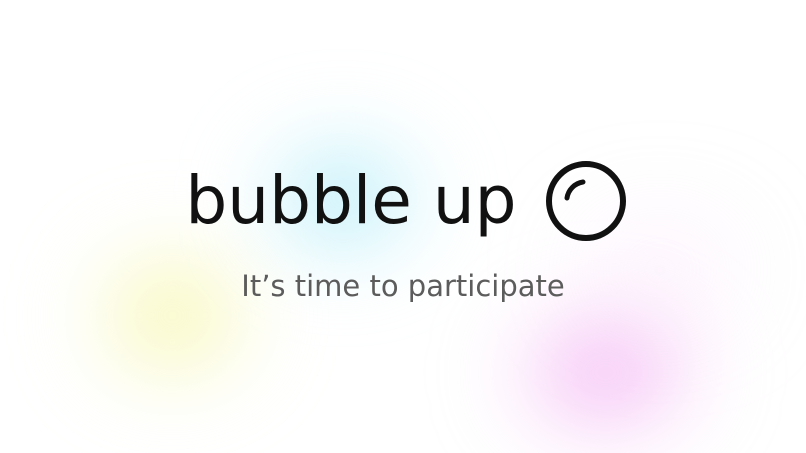 This screenshot has width=806, height=453. Describe the element at coordinates (172, 315) in the screenshot. I see `yellow-glow` at that location.